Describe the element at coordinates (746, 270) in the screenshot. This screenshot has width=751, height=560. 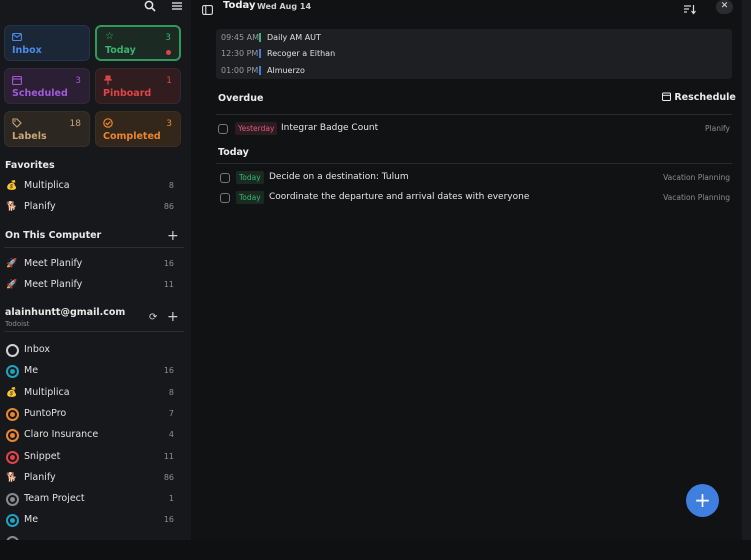
I see `scrollbar-track` at that location.